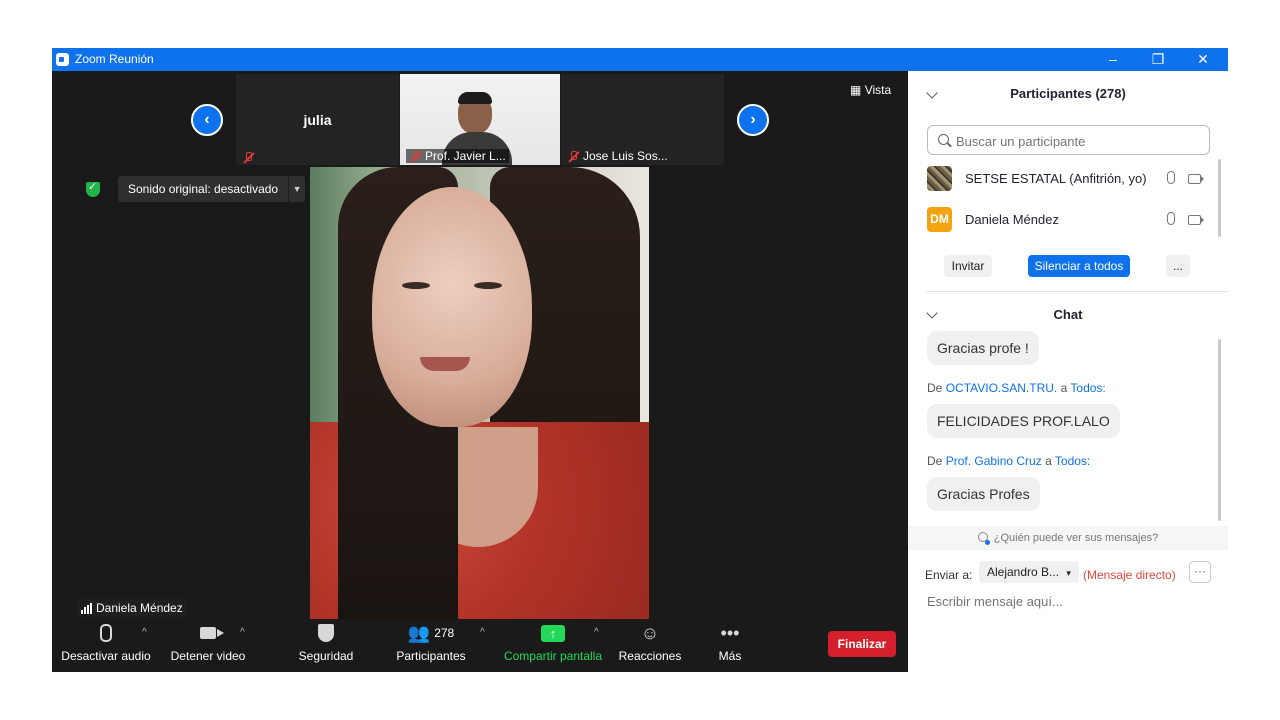 The height and width of the screenshot is (720, 1280). I want to click on security-shield-icon, so click(326, 633).